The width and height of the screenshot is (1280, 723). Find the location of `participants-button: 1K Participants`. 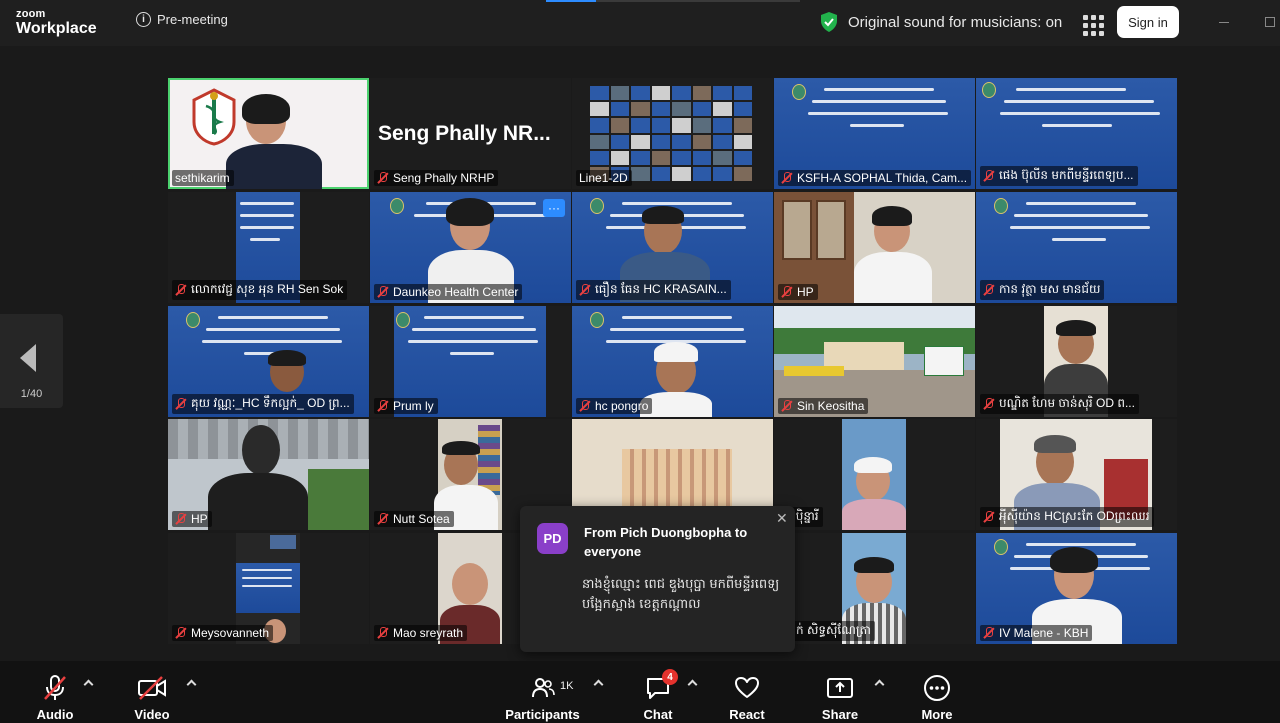

participants-button: 1K Participants is located at coordinates (542, 692).